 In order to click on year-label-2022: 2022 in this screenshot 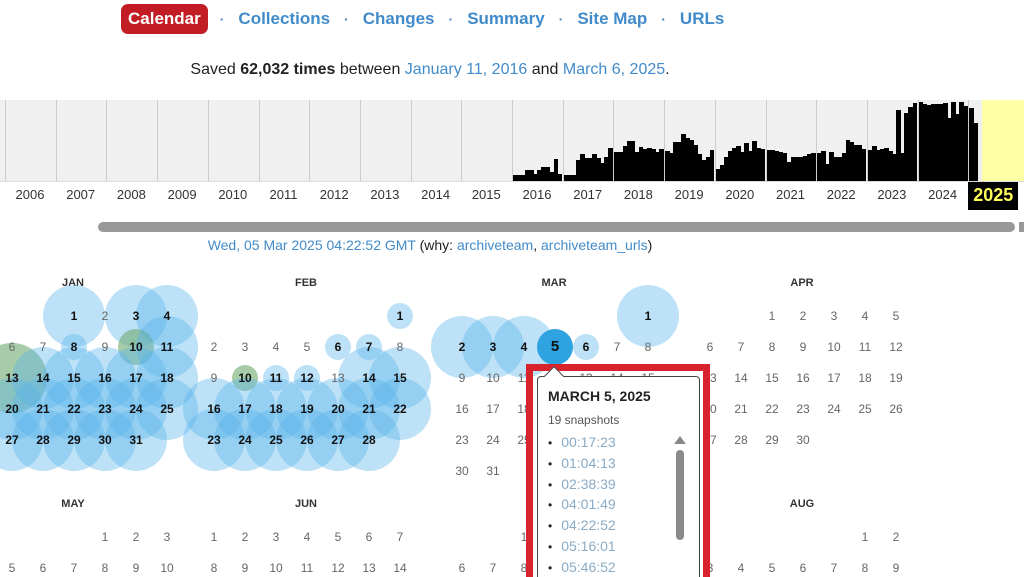, I will do `click(841, 194)`.